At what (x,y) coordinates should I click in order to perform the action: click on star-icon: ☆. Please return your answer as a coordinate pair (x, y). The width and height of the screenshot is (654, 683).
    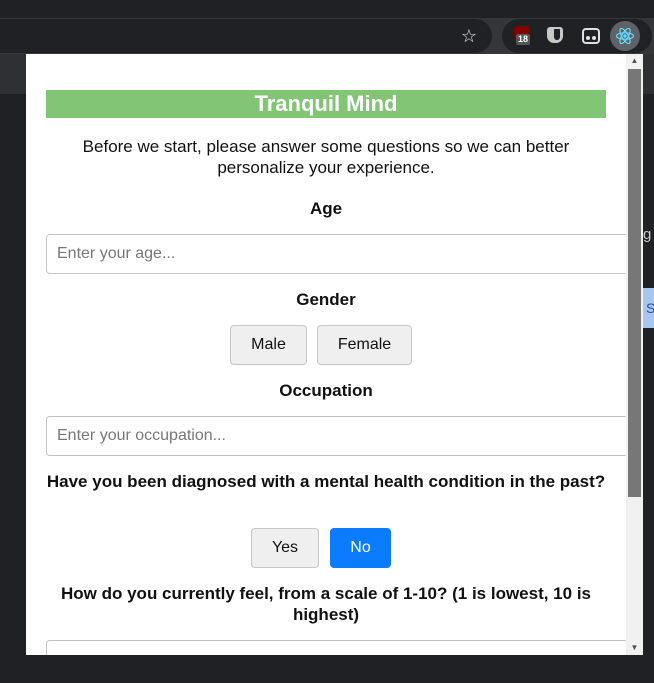
    Looking at the image, I should click on (469, 36).